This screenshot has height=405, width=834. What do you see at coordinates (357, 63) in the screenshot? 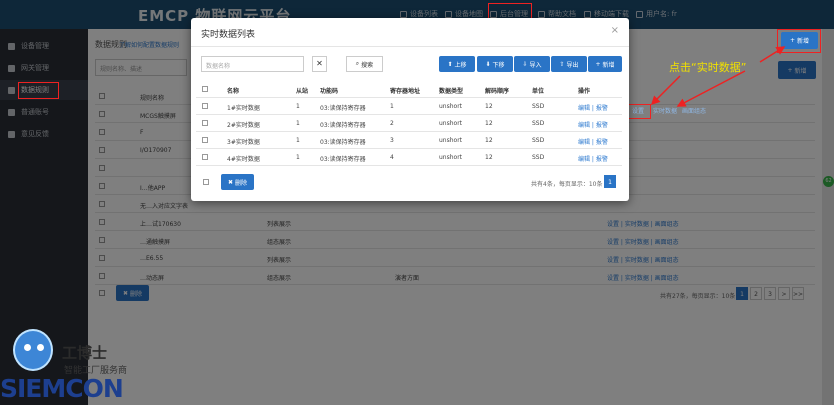
I see `search-icon: ⌕` at bounding box center [357, 63].